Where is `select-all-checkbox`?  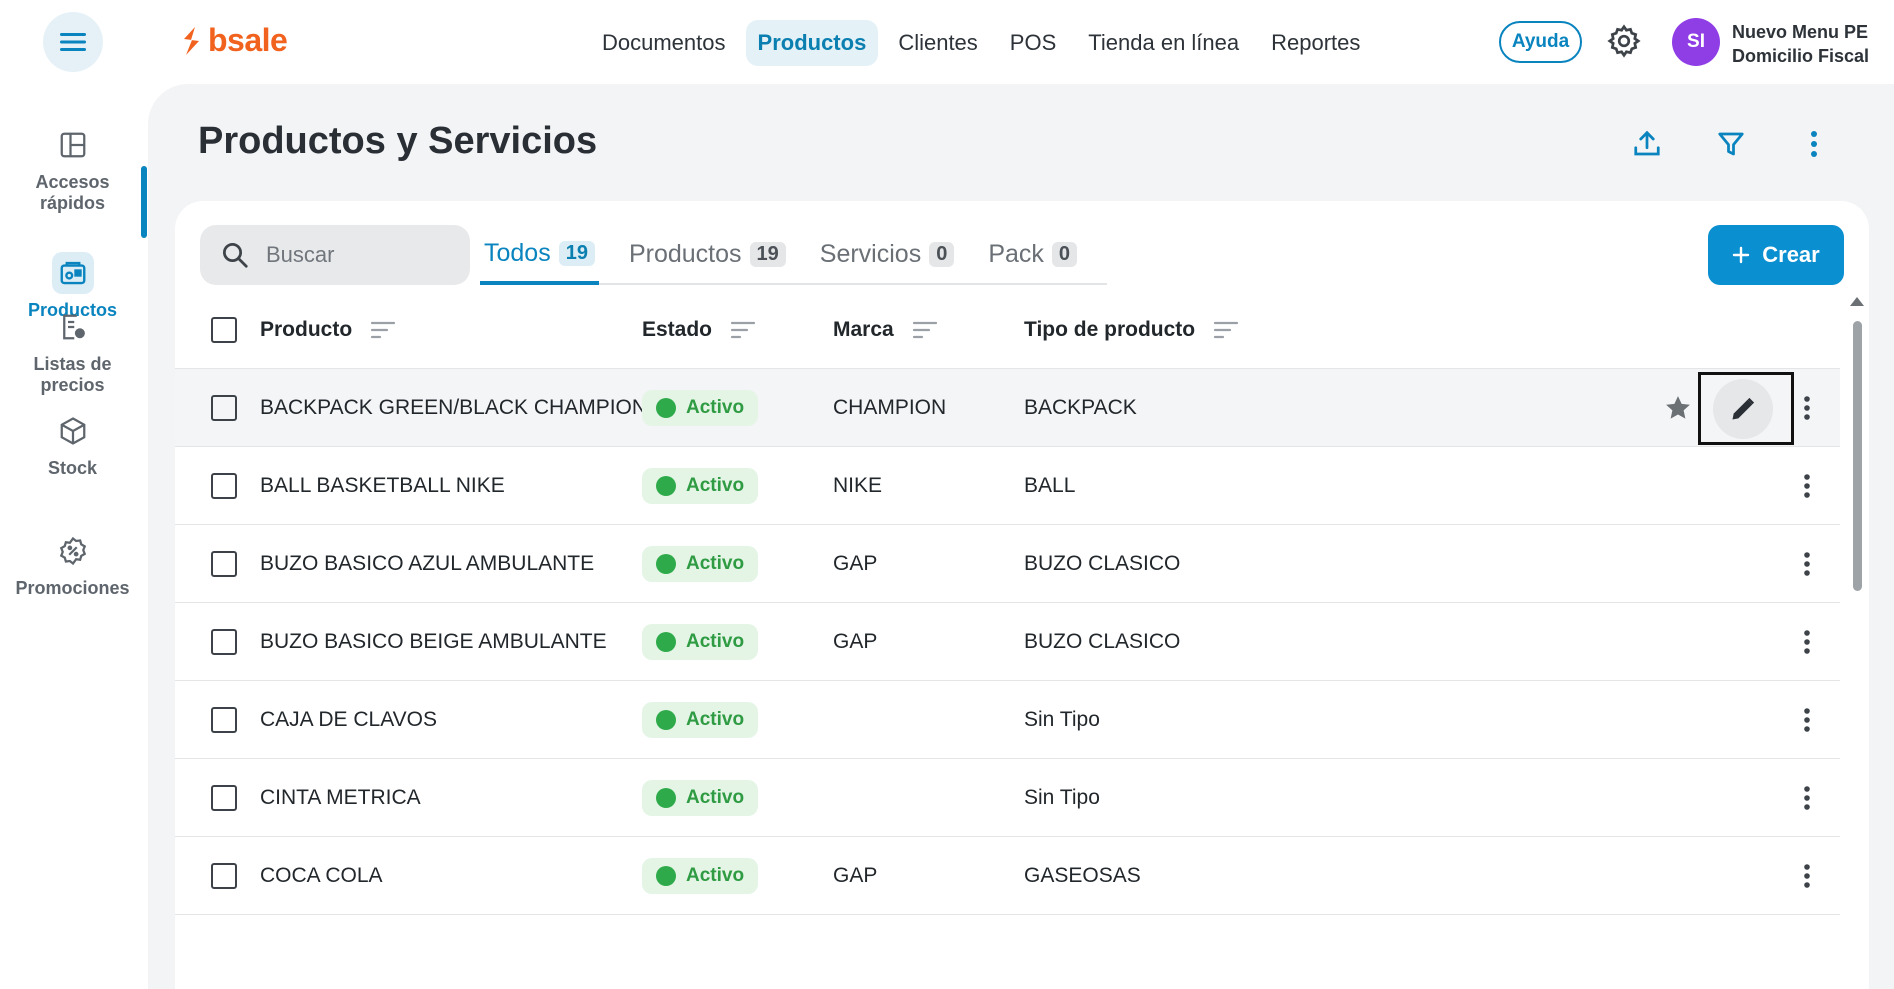 select-all-checkbox is located at coordinates (224, 329).